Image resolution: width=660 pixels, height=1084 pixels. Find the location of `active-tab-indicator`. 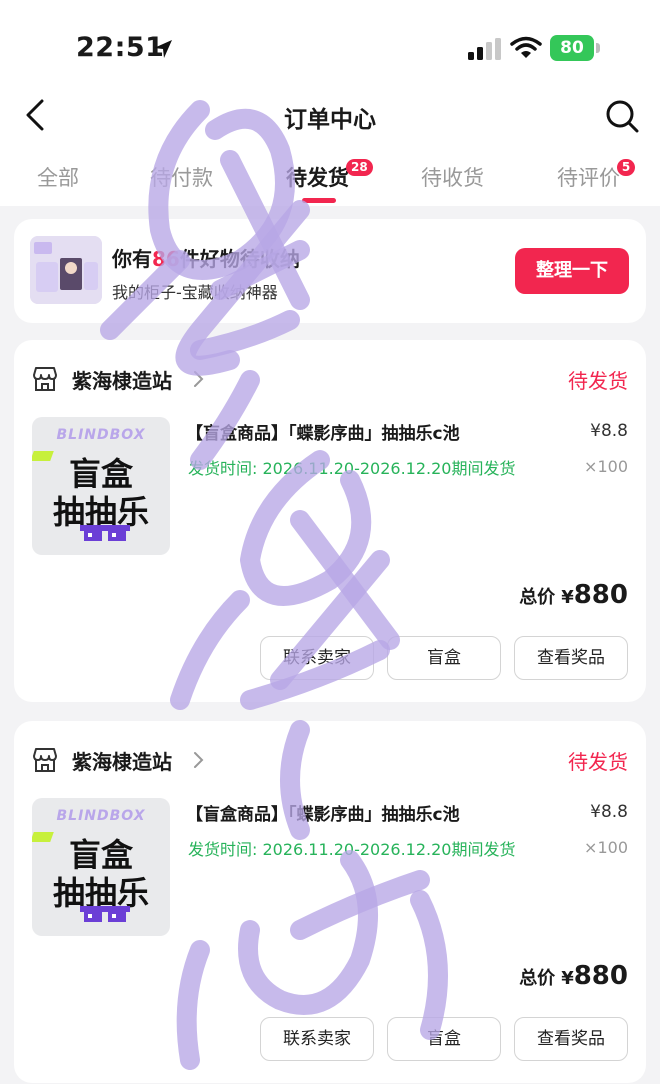

active-tab-indicator is located at coordinates (319, 200).